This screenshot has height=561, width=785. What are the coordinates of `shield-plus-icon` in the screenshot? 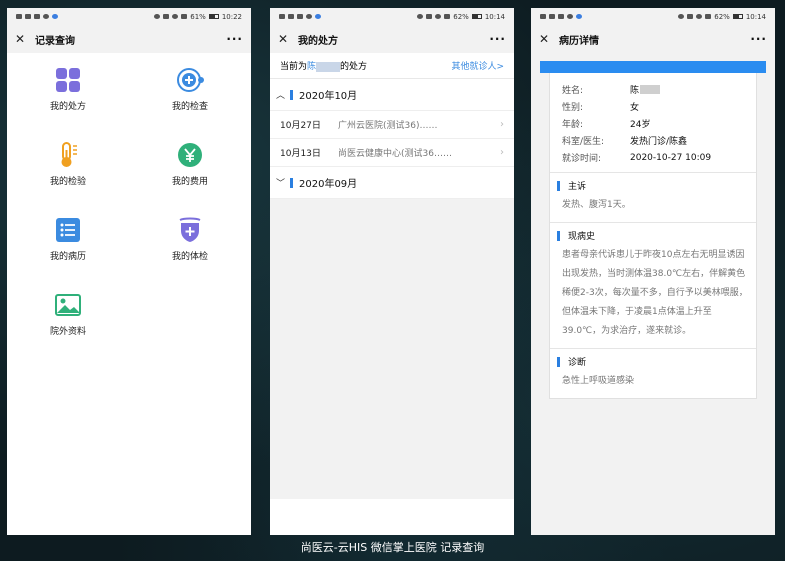 It's located at (190, 230).